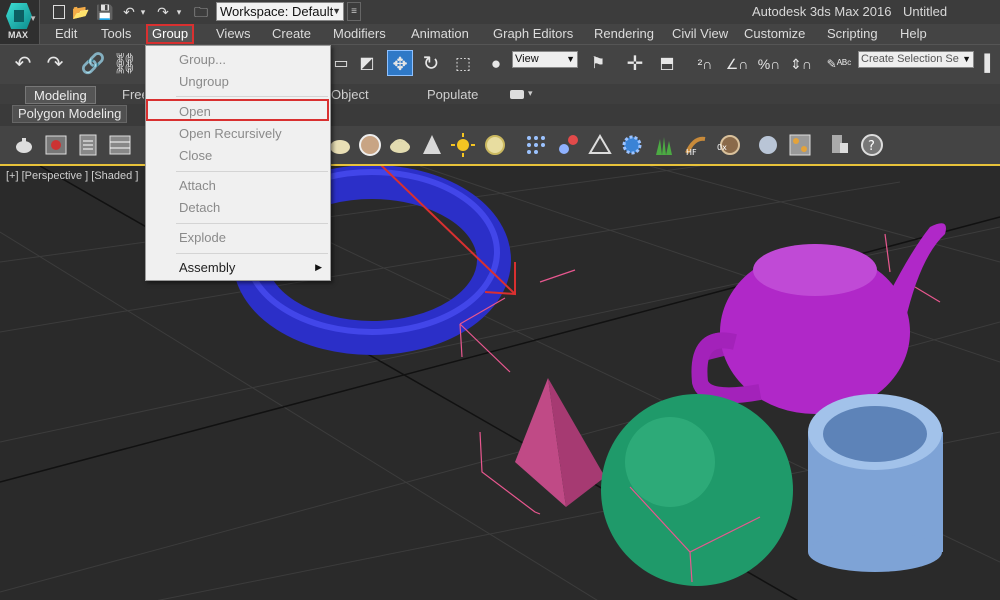 Image resolution: width=1000 pixels, height=600 pixels. I want to click on edit-named-selection-icon: ✎ᴬᴮᶜ, so click(839, 64).